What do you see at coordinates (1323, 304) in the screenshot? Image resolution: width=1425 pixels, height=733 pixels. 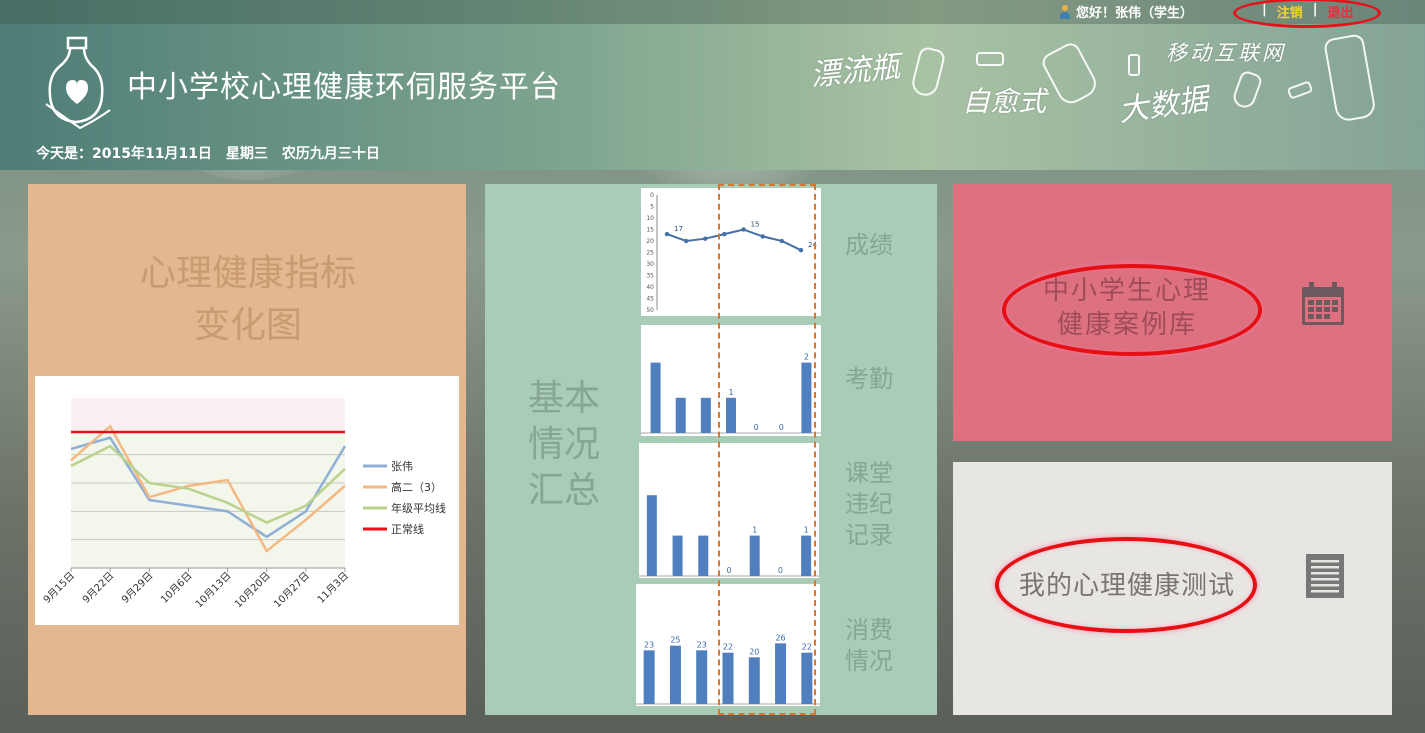 I see `calendar-icon` at bounding box center [1323, 304].